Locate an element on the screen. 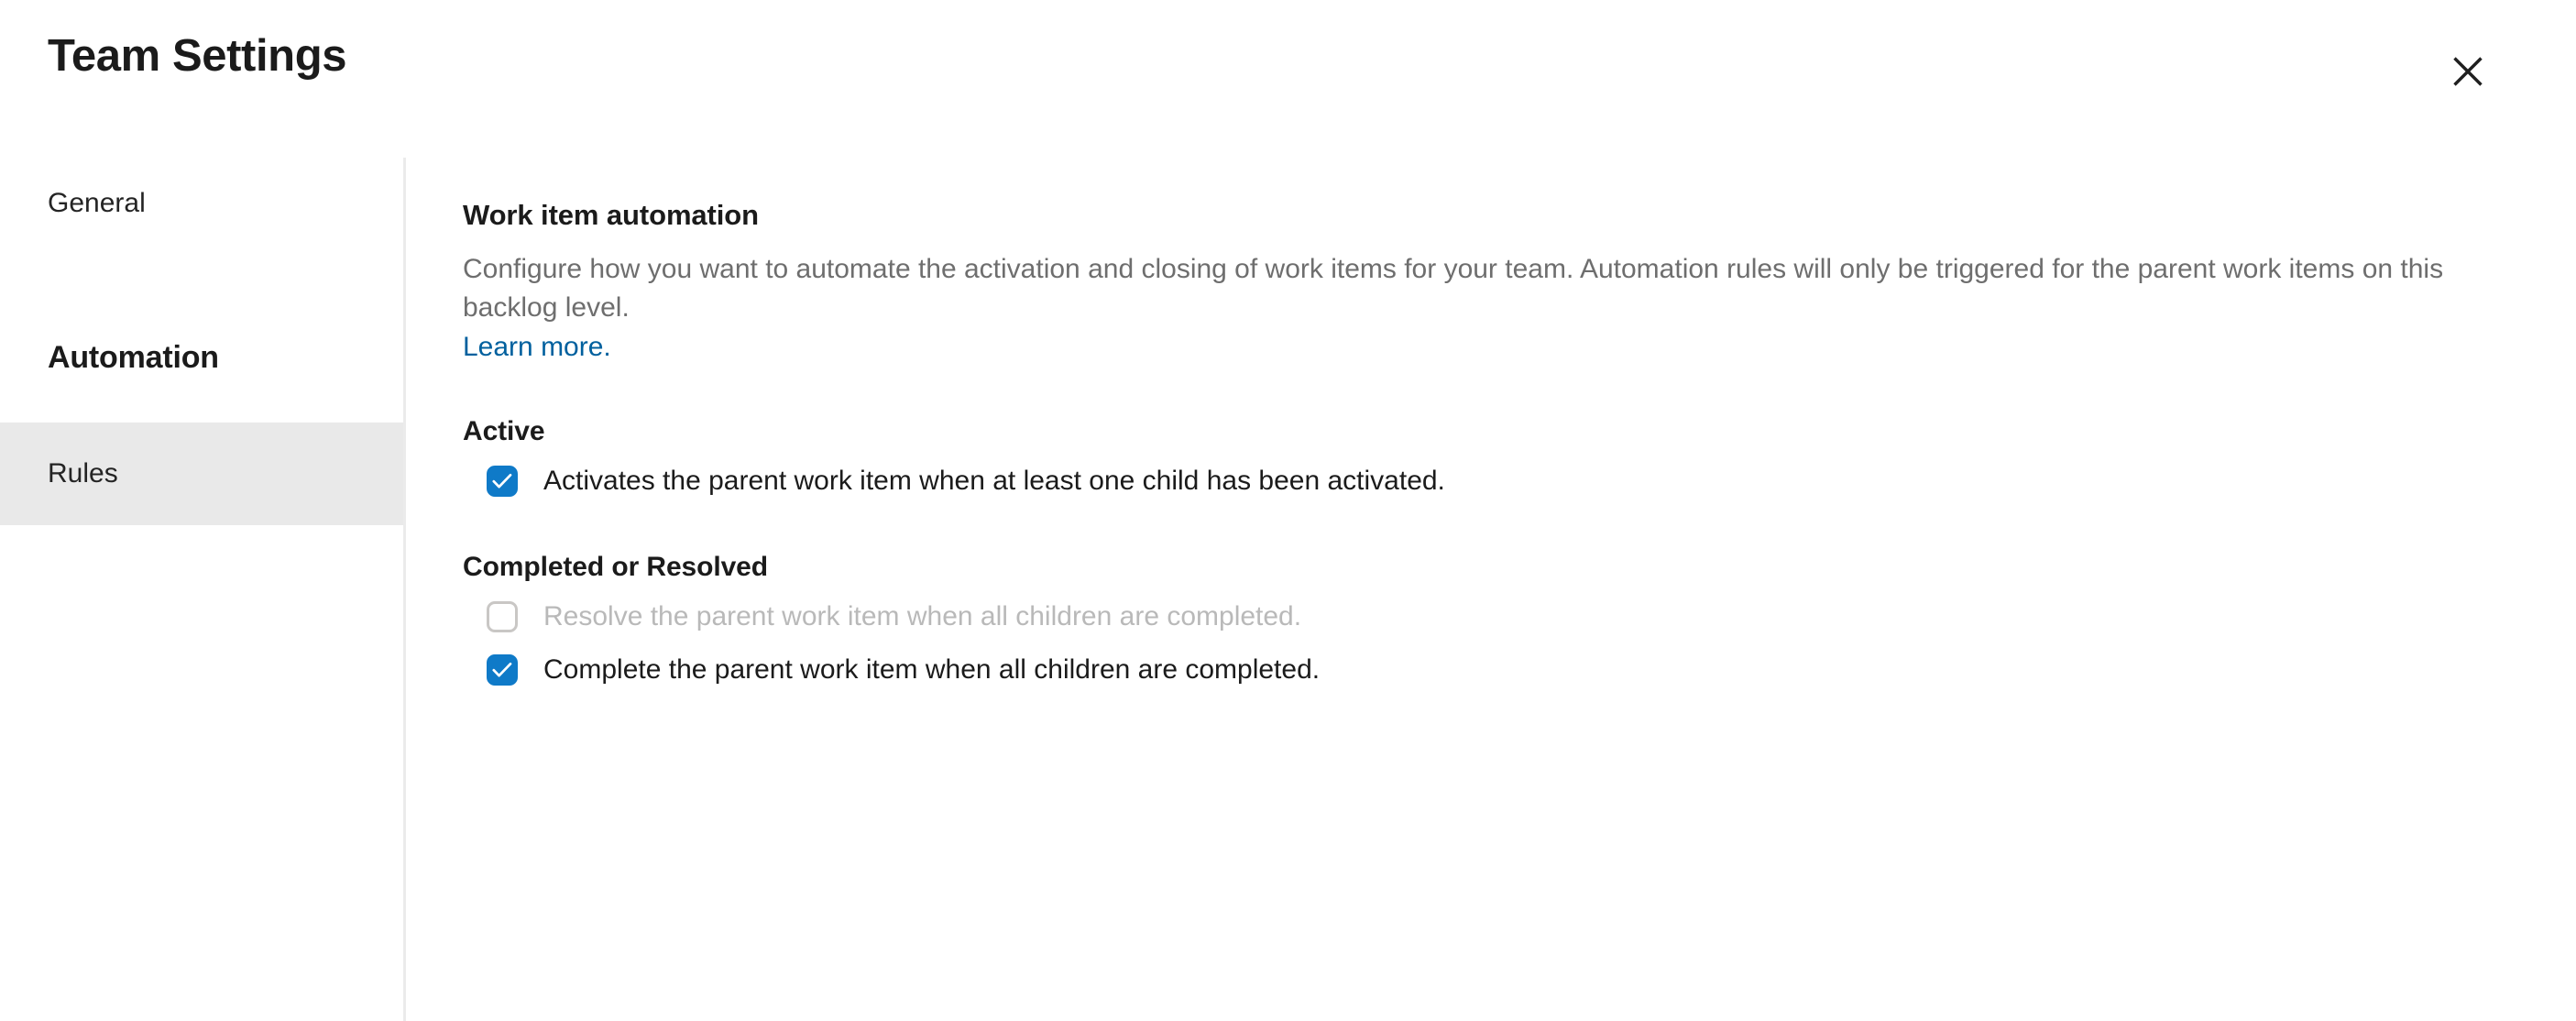 The height and width of the screenshot is (1021, 2576). sidebar-item-general: General is located at coordinates (201, 204).